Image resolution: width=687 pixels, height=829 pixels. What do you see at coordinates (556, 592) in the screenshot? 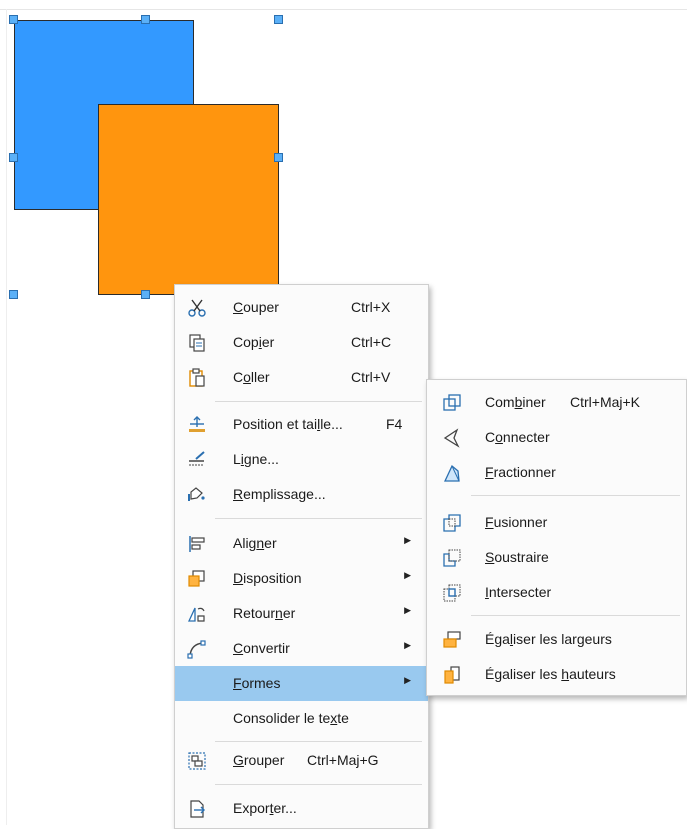
I see `submenu-item-intersect: Intersecter` at bounding box center [556, 592].